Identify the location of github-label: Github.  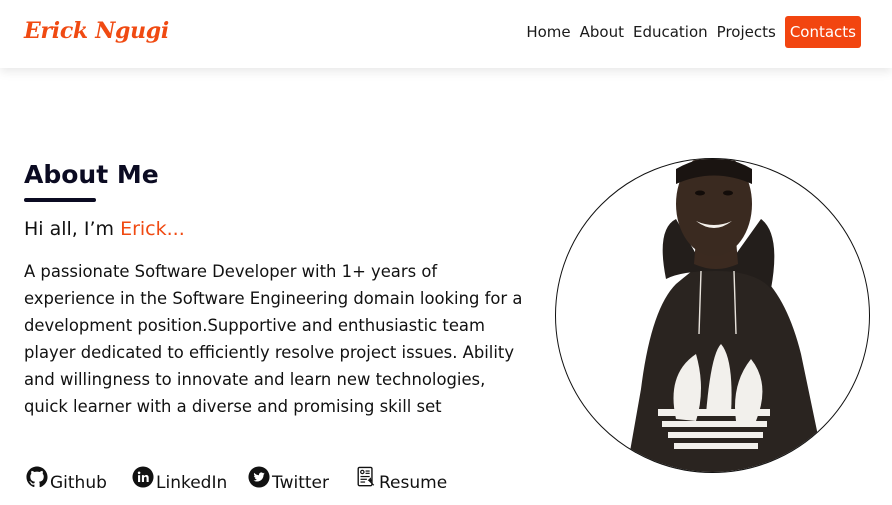
(78, 483).